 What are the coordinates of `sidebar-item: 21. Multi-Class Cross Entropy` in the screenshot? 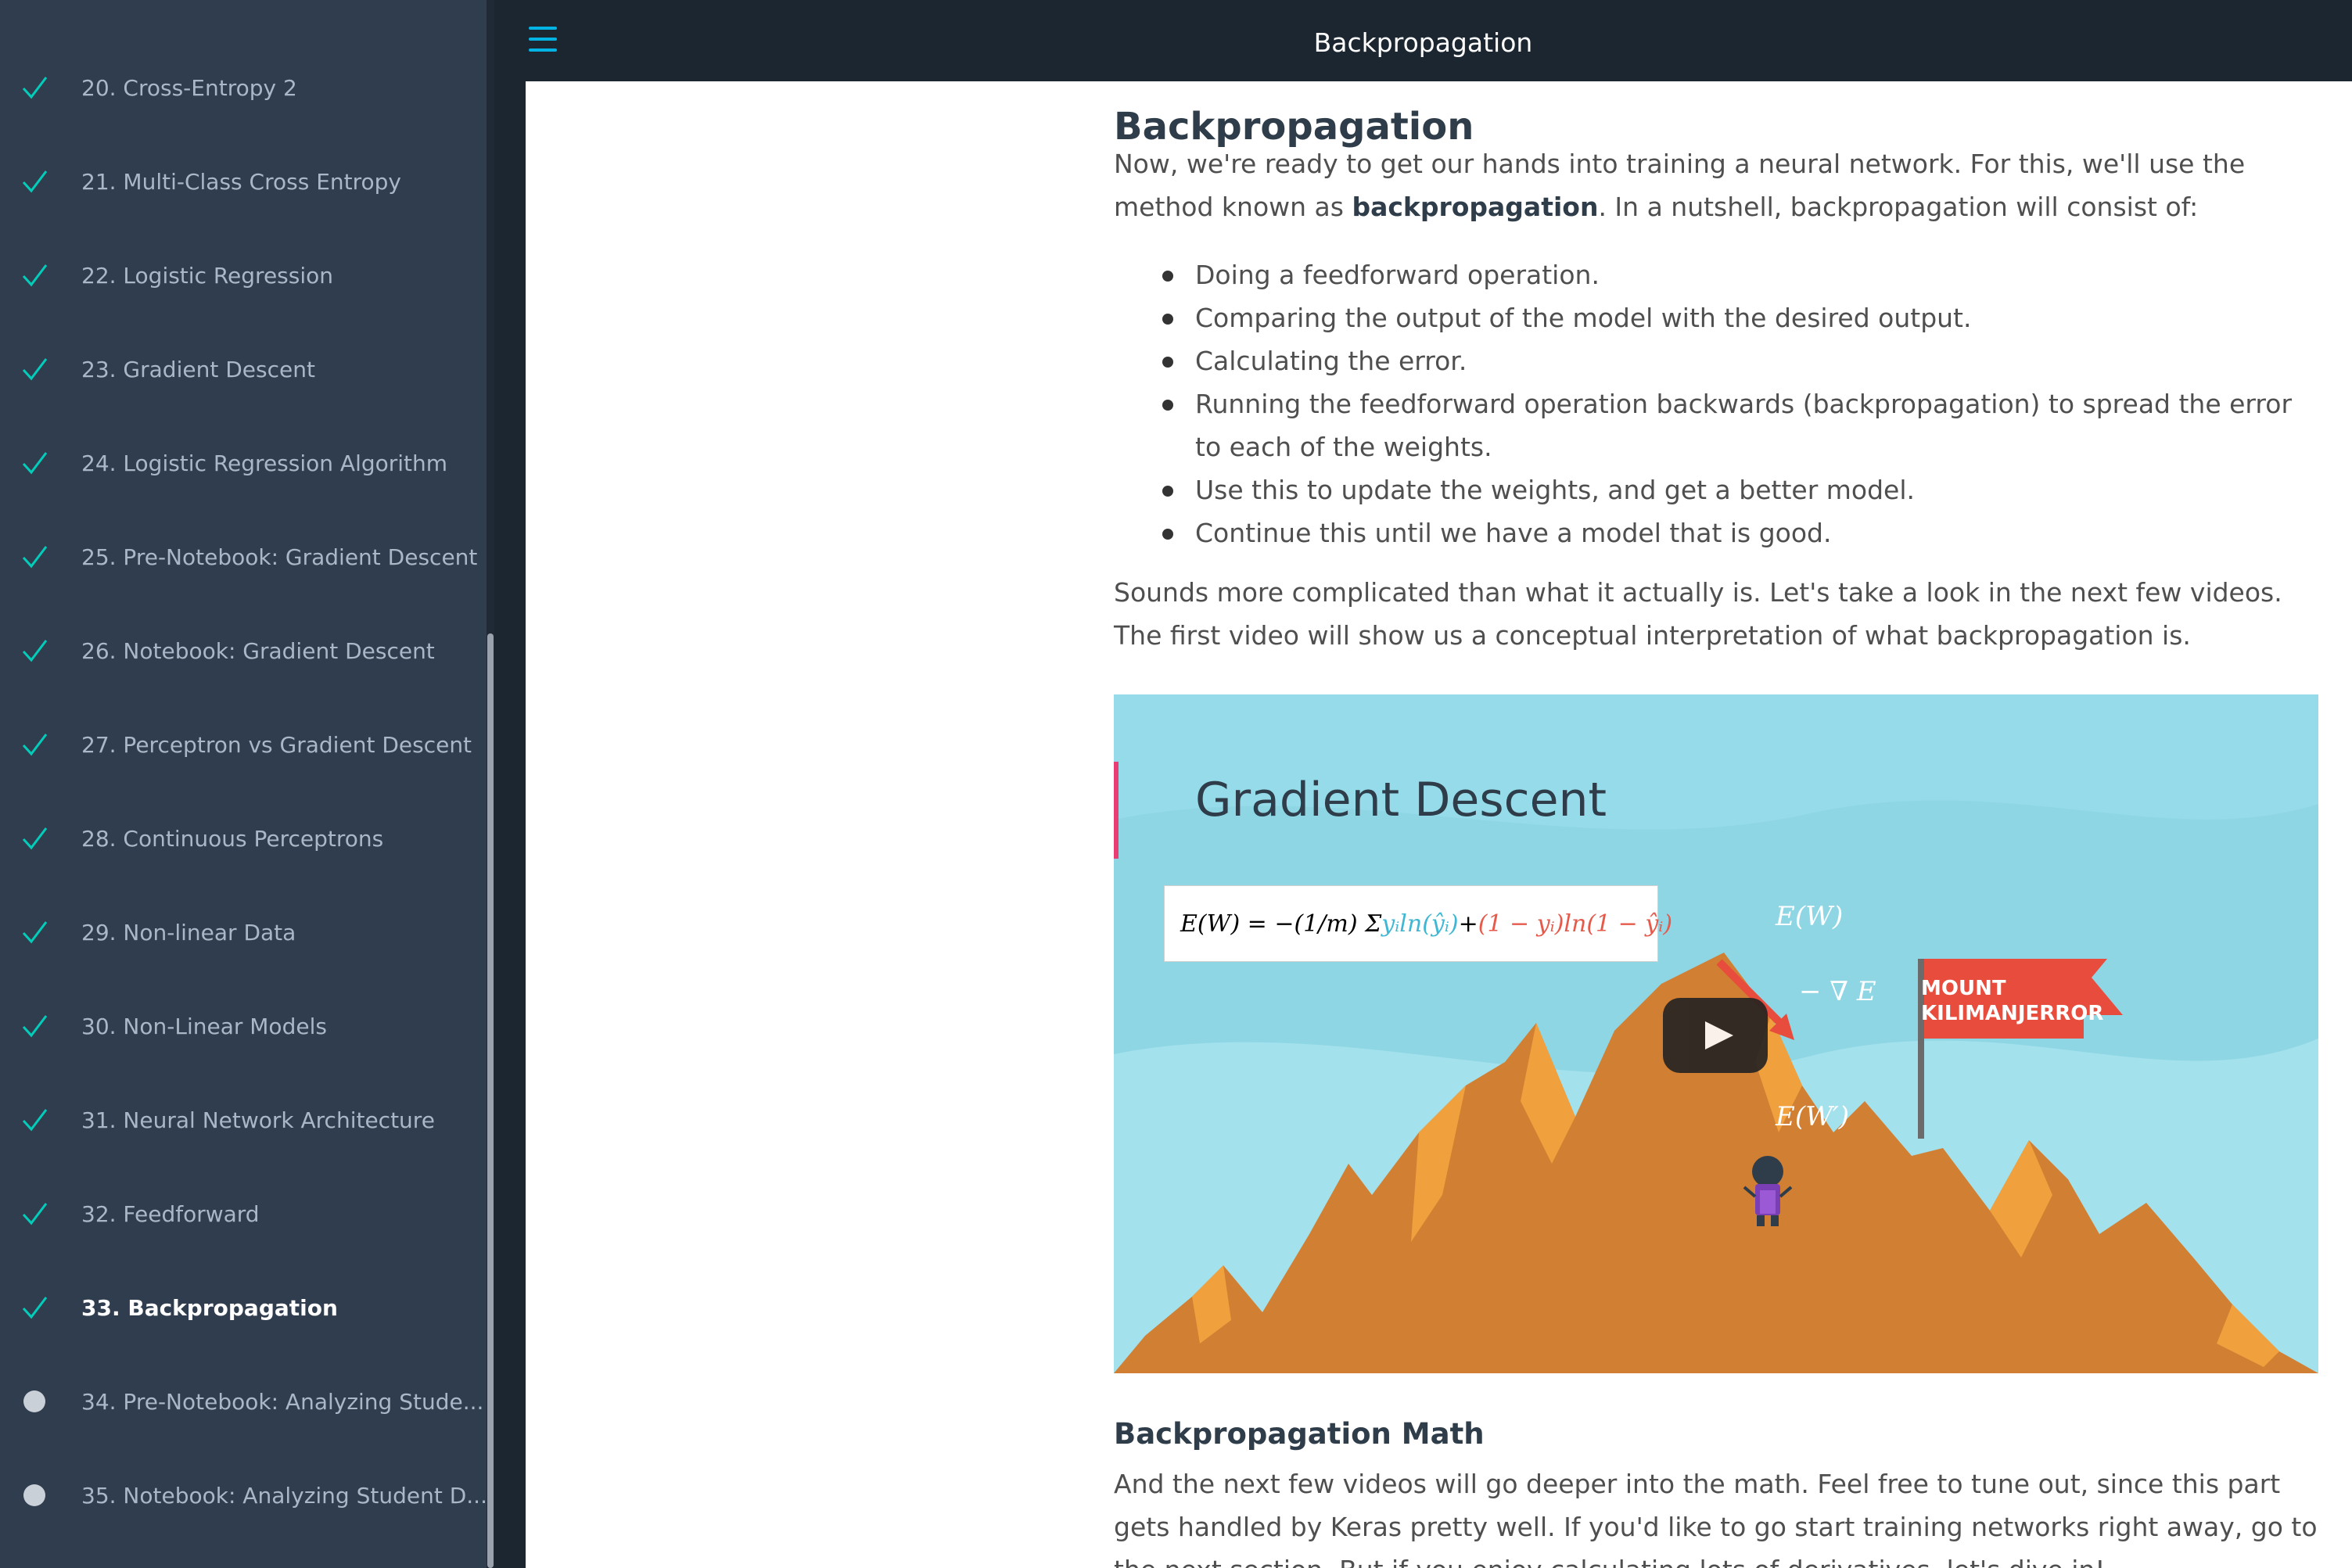 It's located at (243, 181).